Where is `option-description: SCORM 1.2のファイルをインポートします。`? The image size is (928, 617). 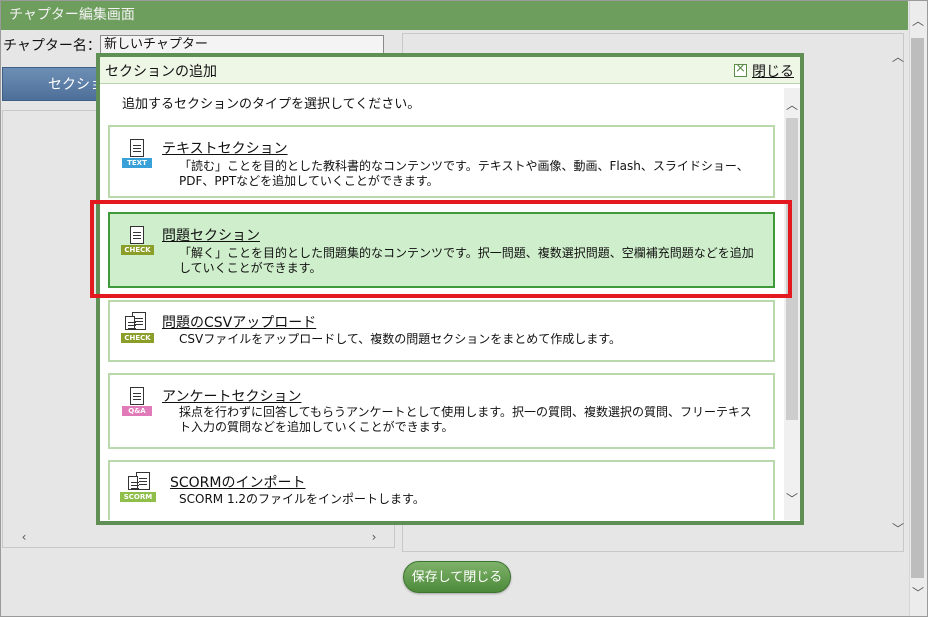
option-description: SCORM 1.2のファイルをインポートします。 is located at coordinates (302, 499).